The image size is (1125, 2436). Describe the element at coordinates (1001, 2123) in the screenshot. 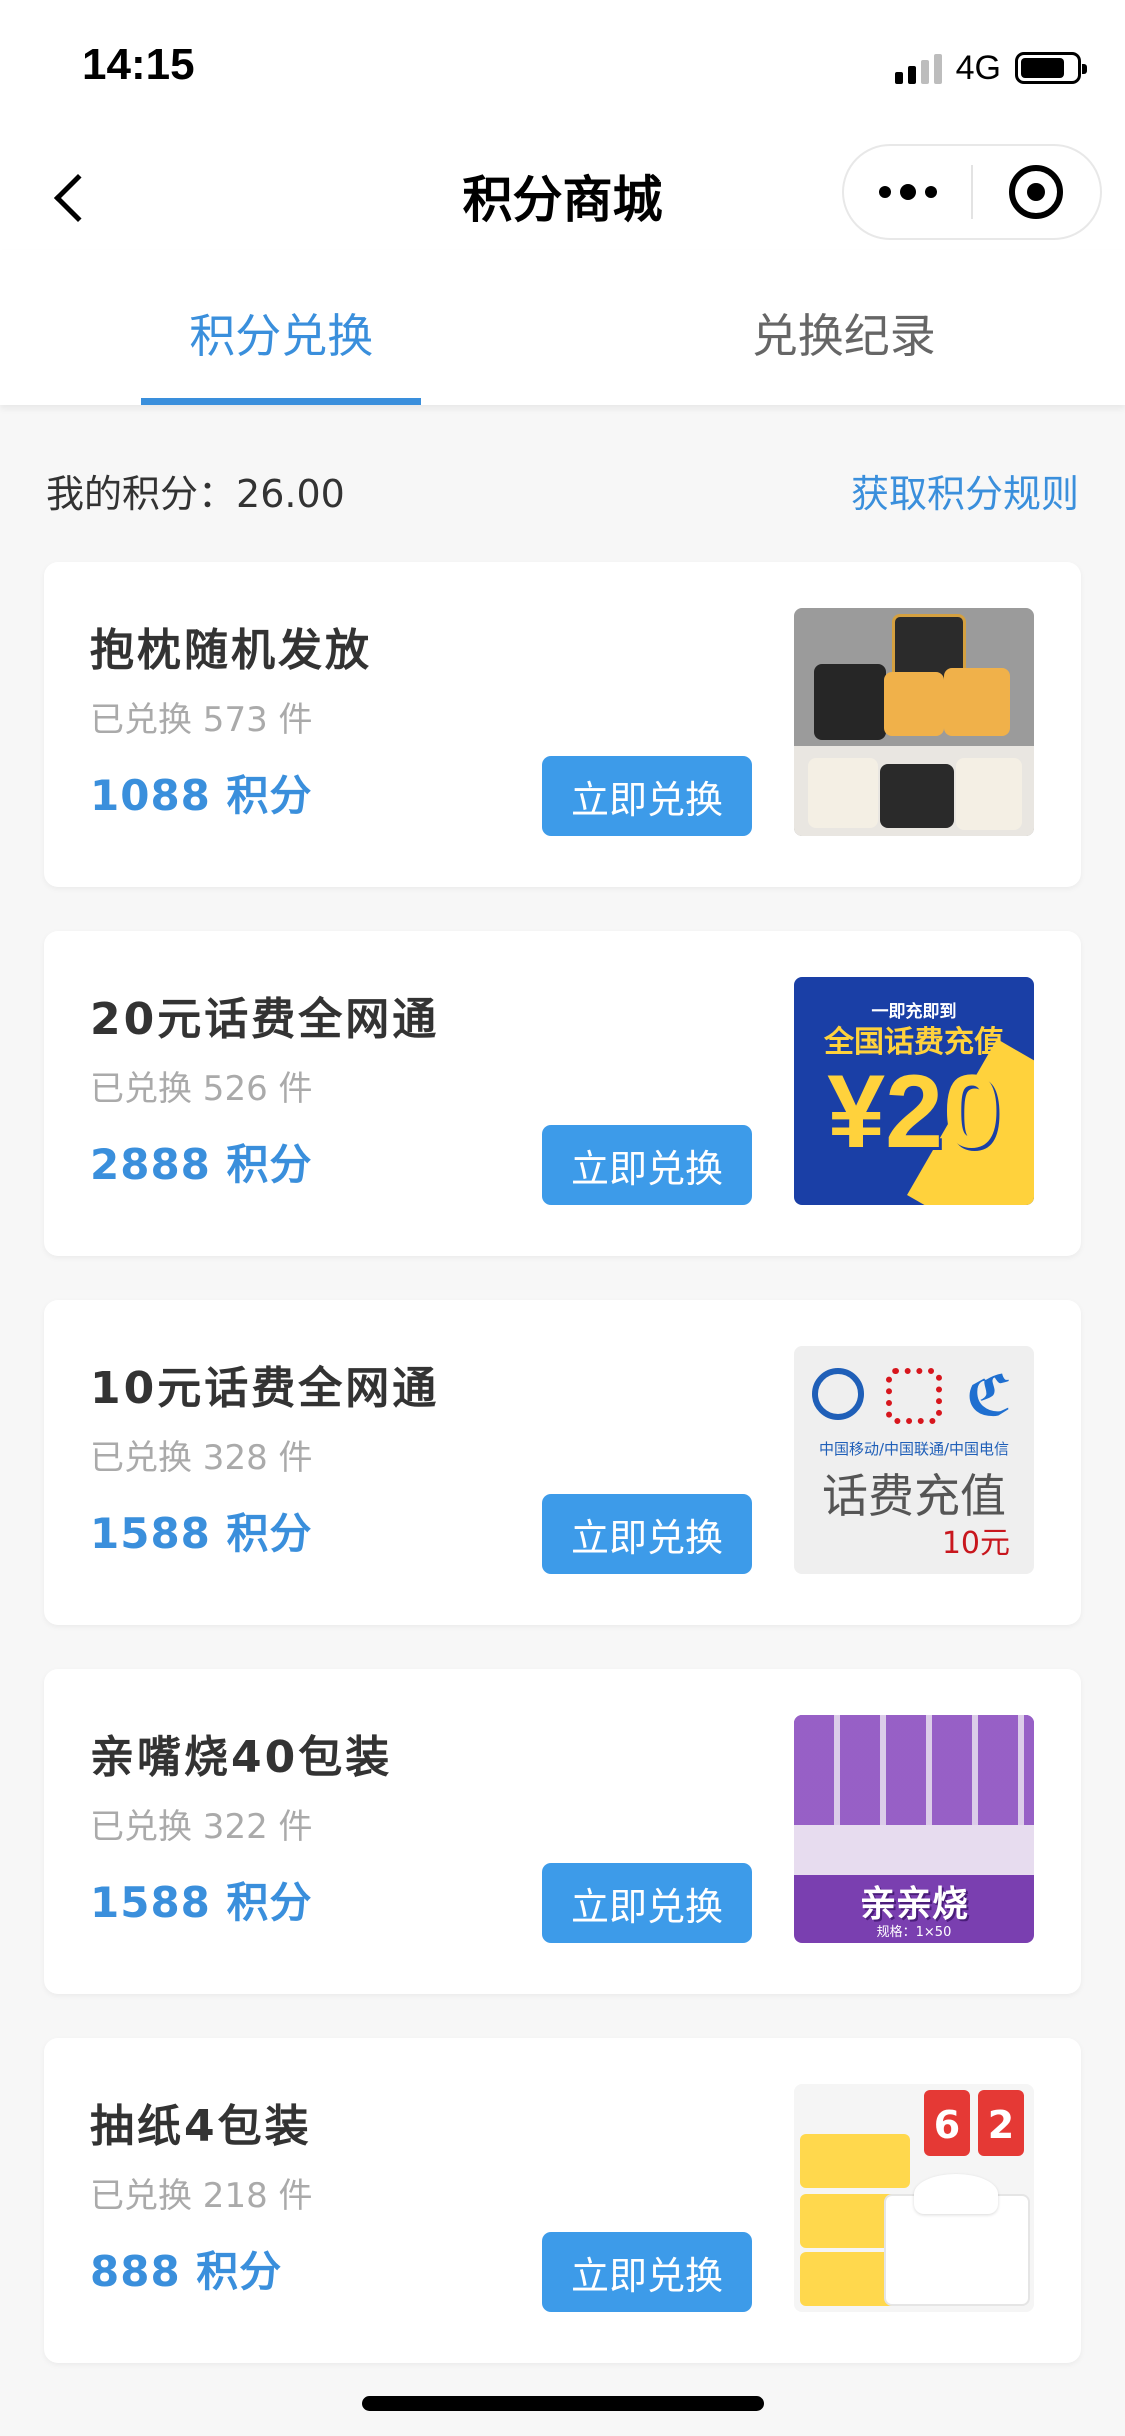

I see `promo-badge: 2` at that location.